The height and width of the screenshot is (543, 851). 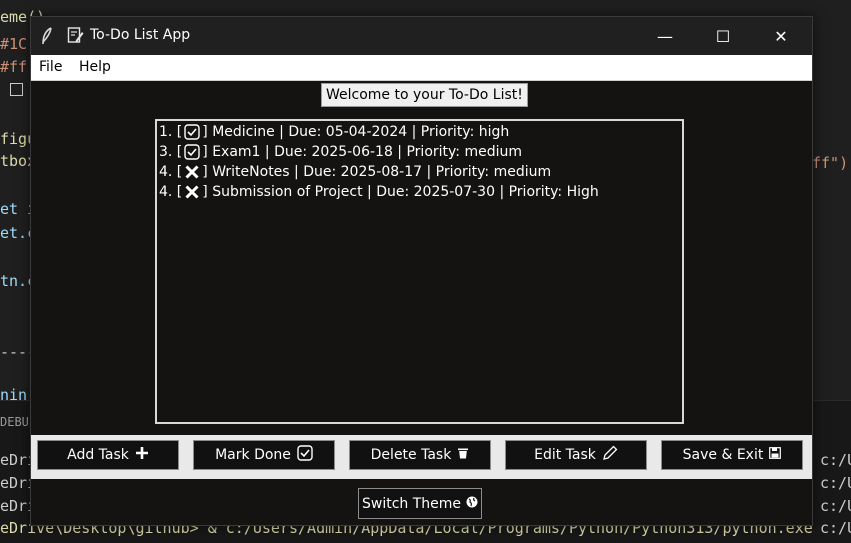 I want to click on save-exit-button: Save & Exit, so click(x=732, y=455).